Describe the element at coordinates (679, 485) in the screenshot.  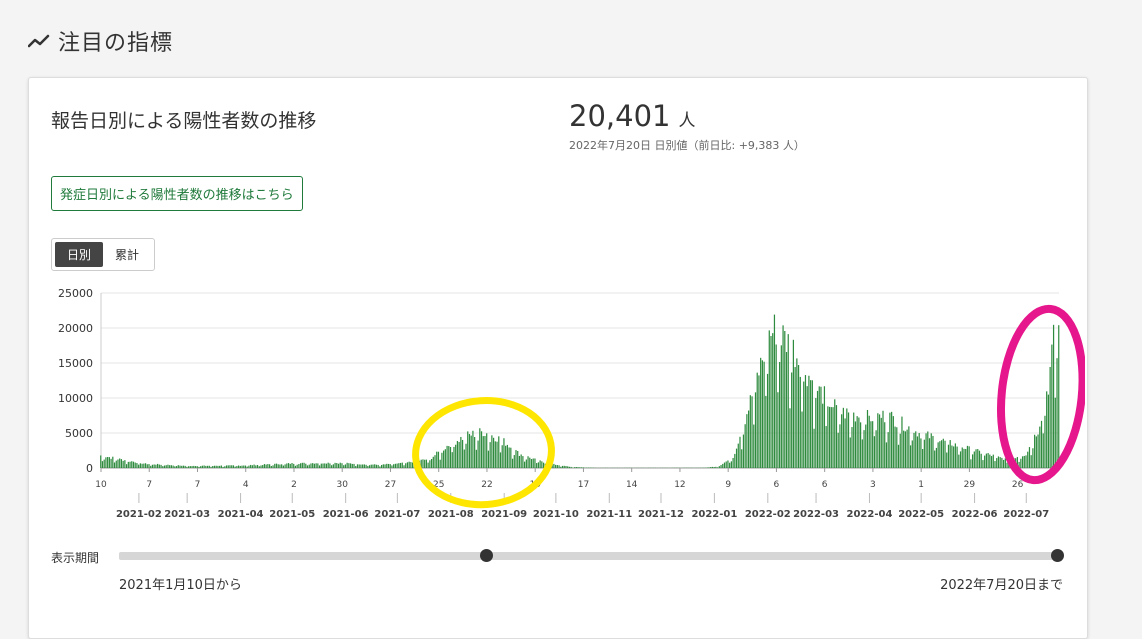
I see `x-day-tick-label: 12` at that location.